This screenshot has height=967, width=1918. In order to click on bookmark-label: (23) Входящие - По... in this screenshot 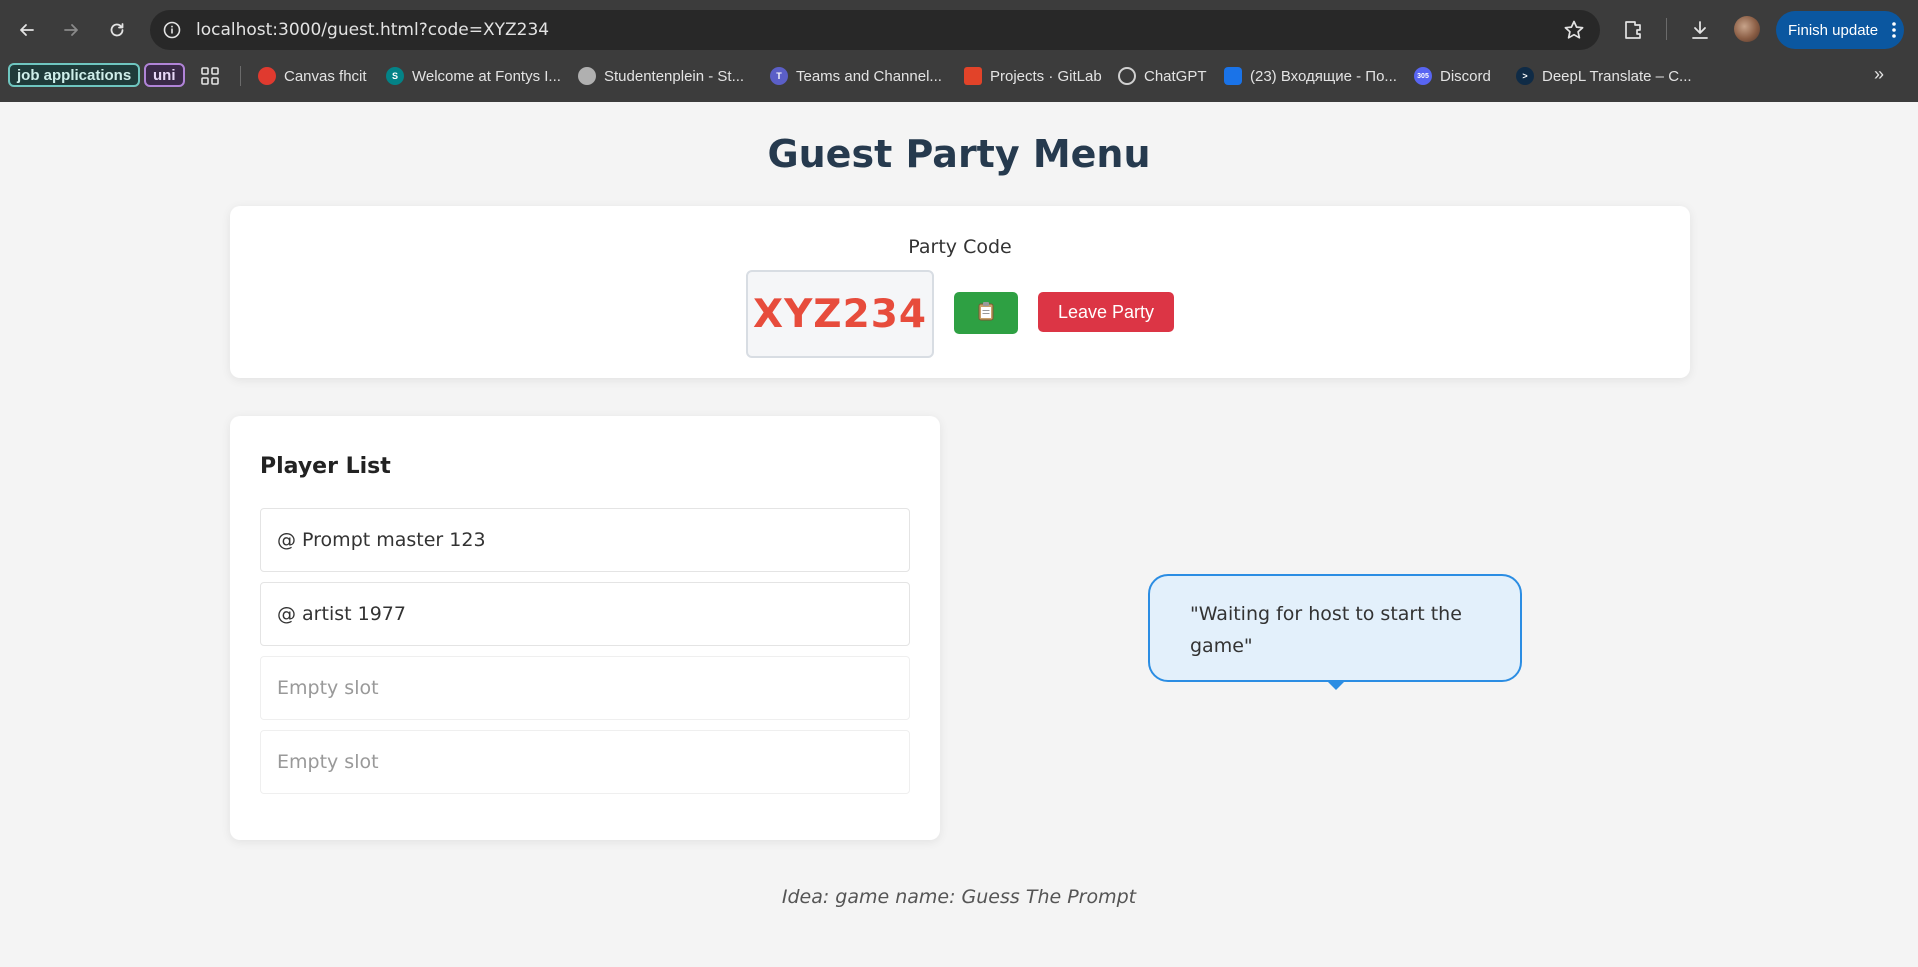, I will do `click(1323, 76)`.